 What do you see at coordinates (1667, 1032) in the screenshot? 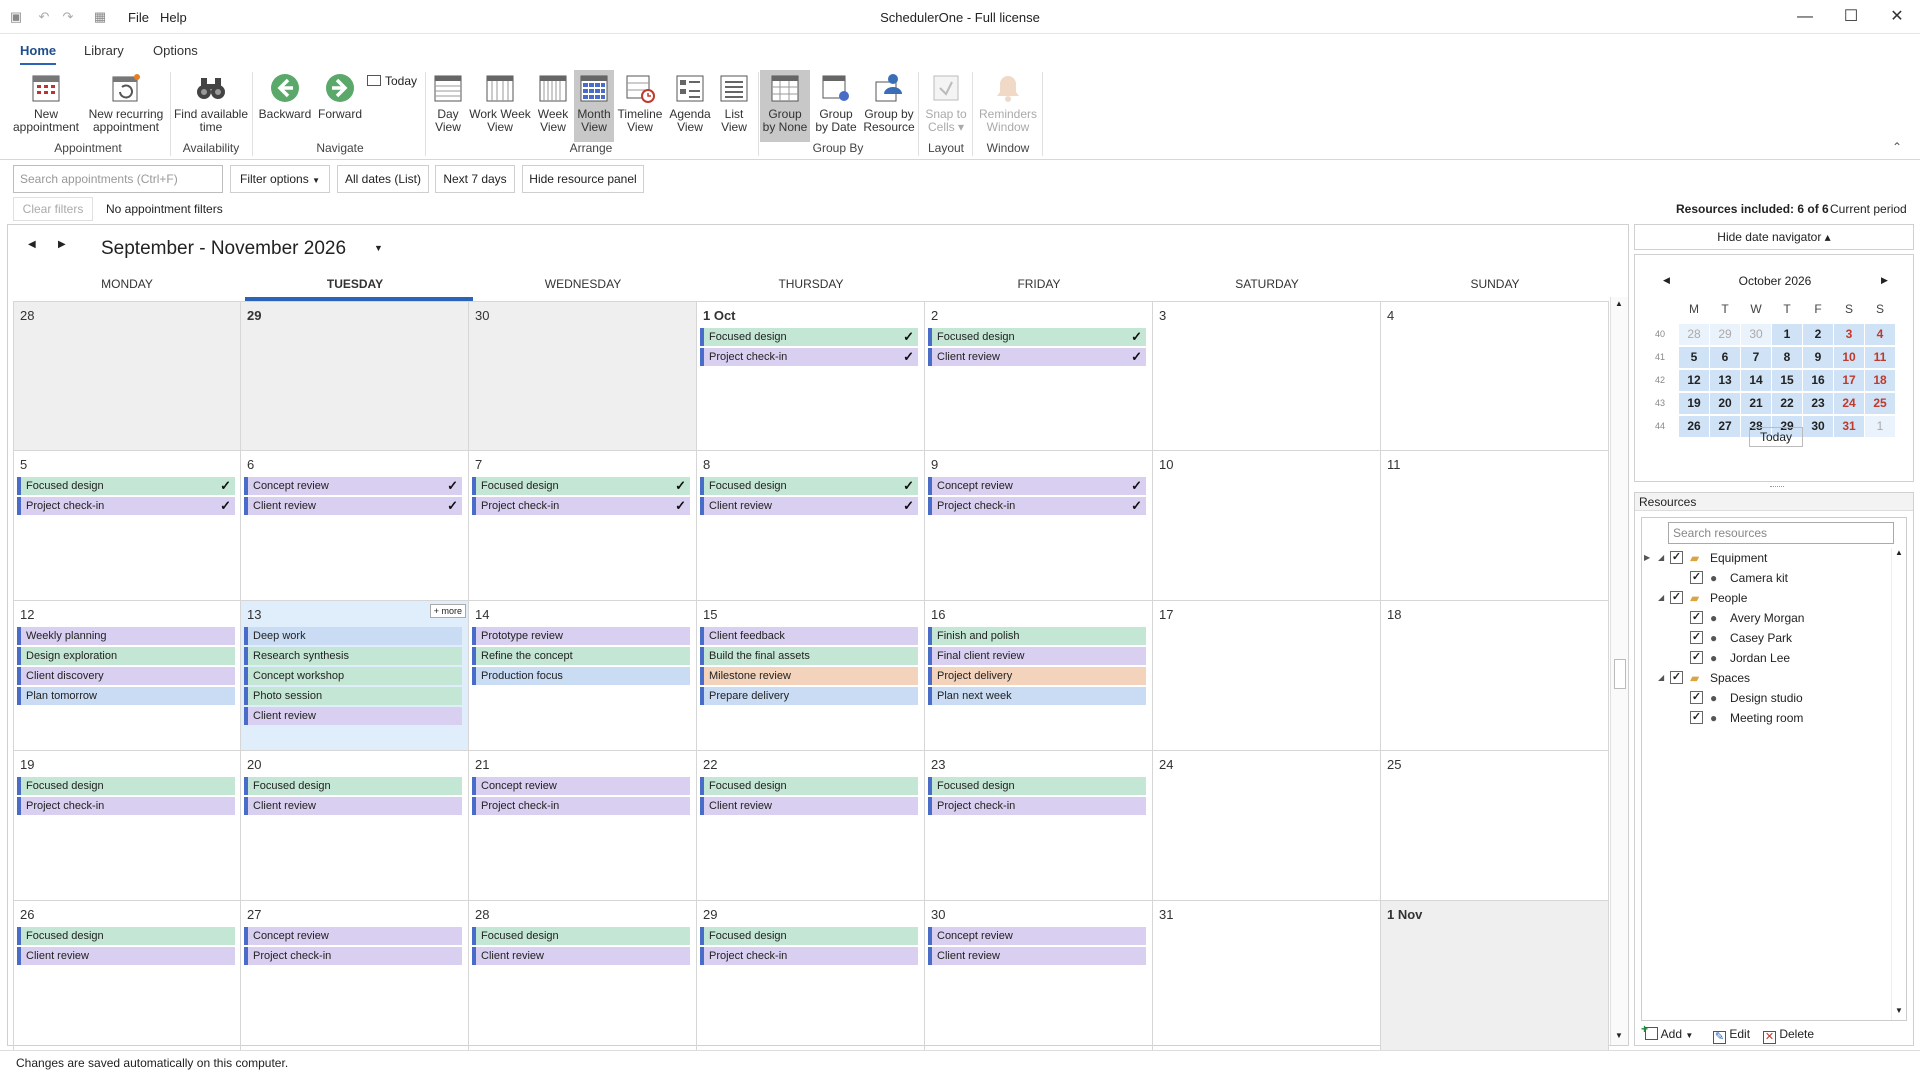
I see `add-resource-button: + Add ▼` at bounding box center [1667, 1032].